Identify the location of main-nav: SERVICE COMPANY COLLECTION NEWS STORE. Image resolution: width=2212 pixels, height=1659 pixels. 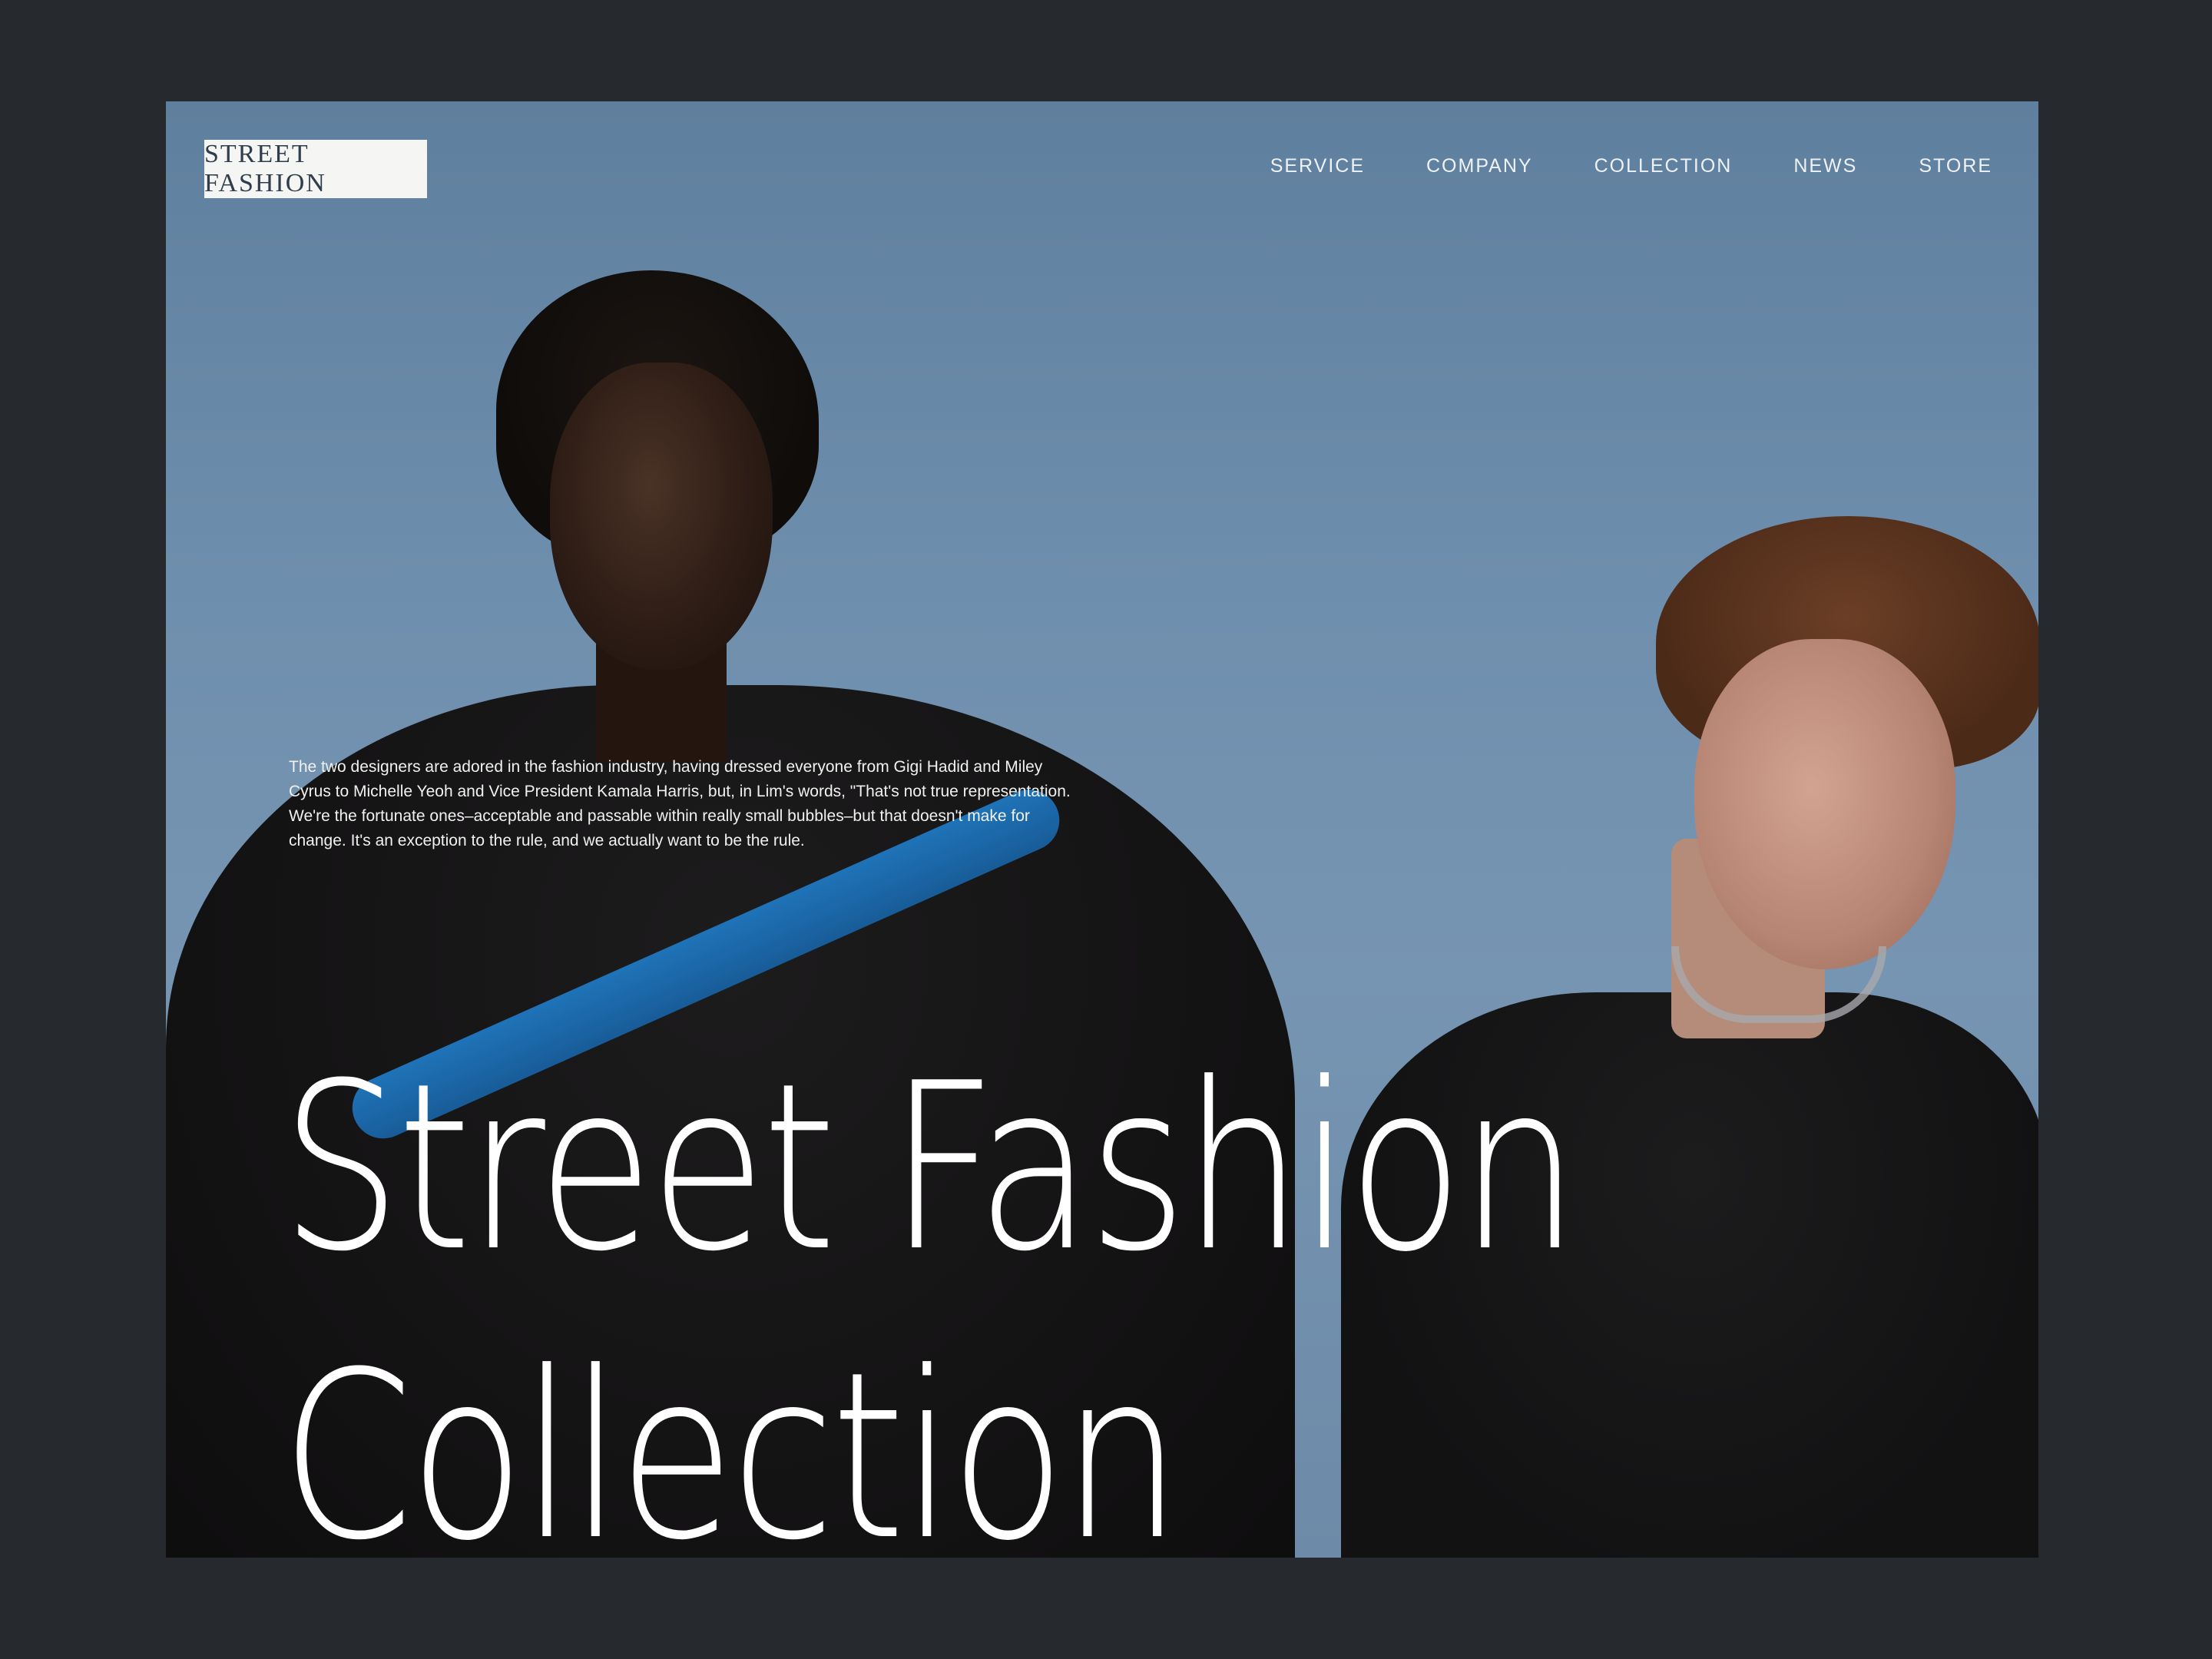
(1631, 166).